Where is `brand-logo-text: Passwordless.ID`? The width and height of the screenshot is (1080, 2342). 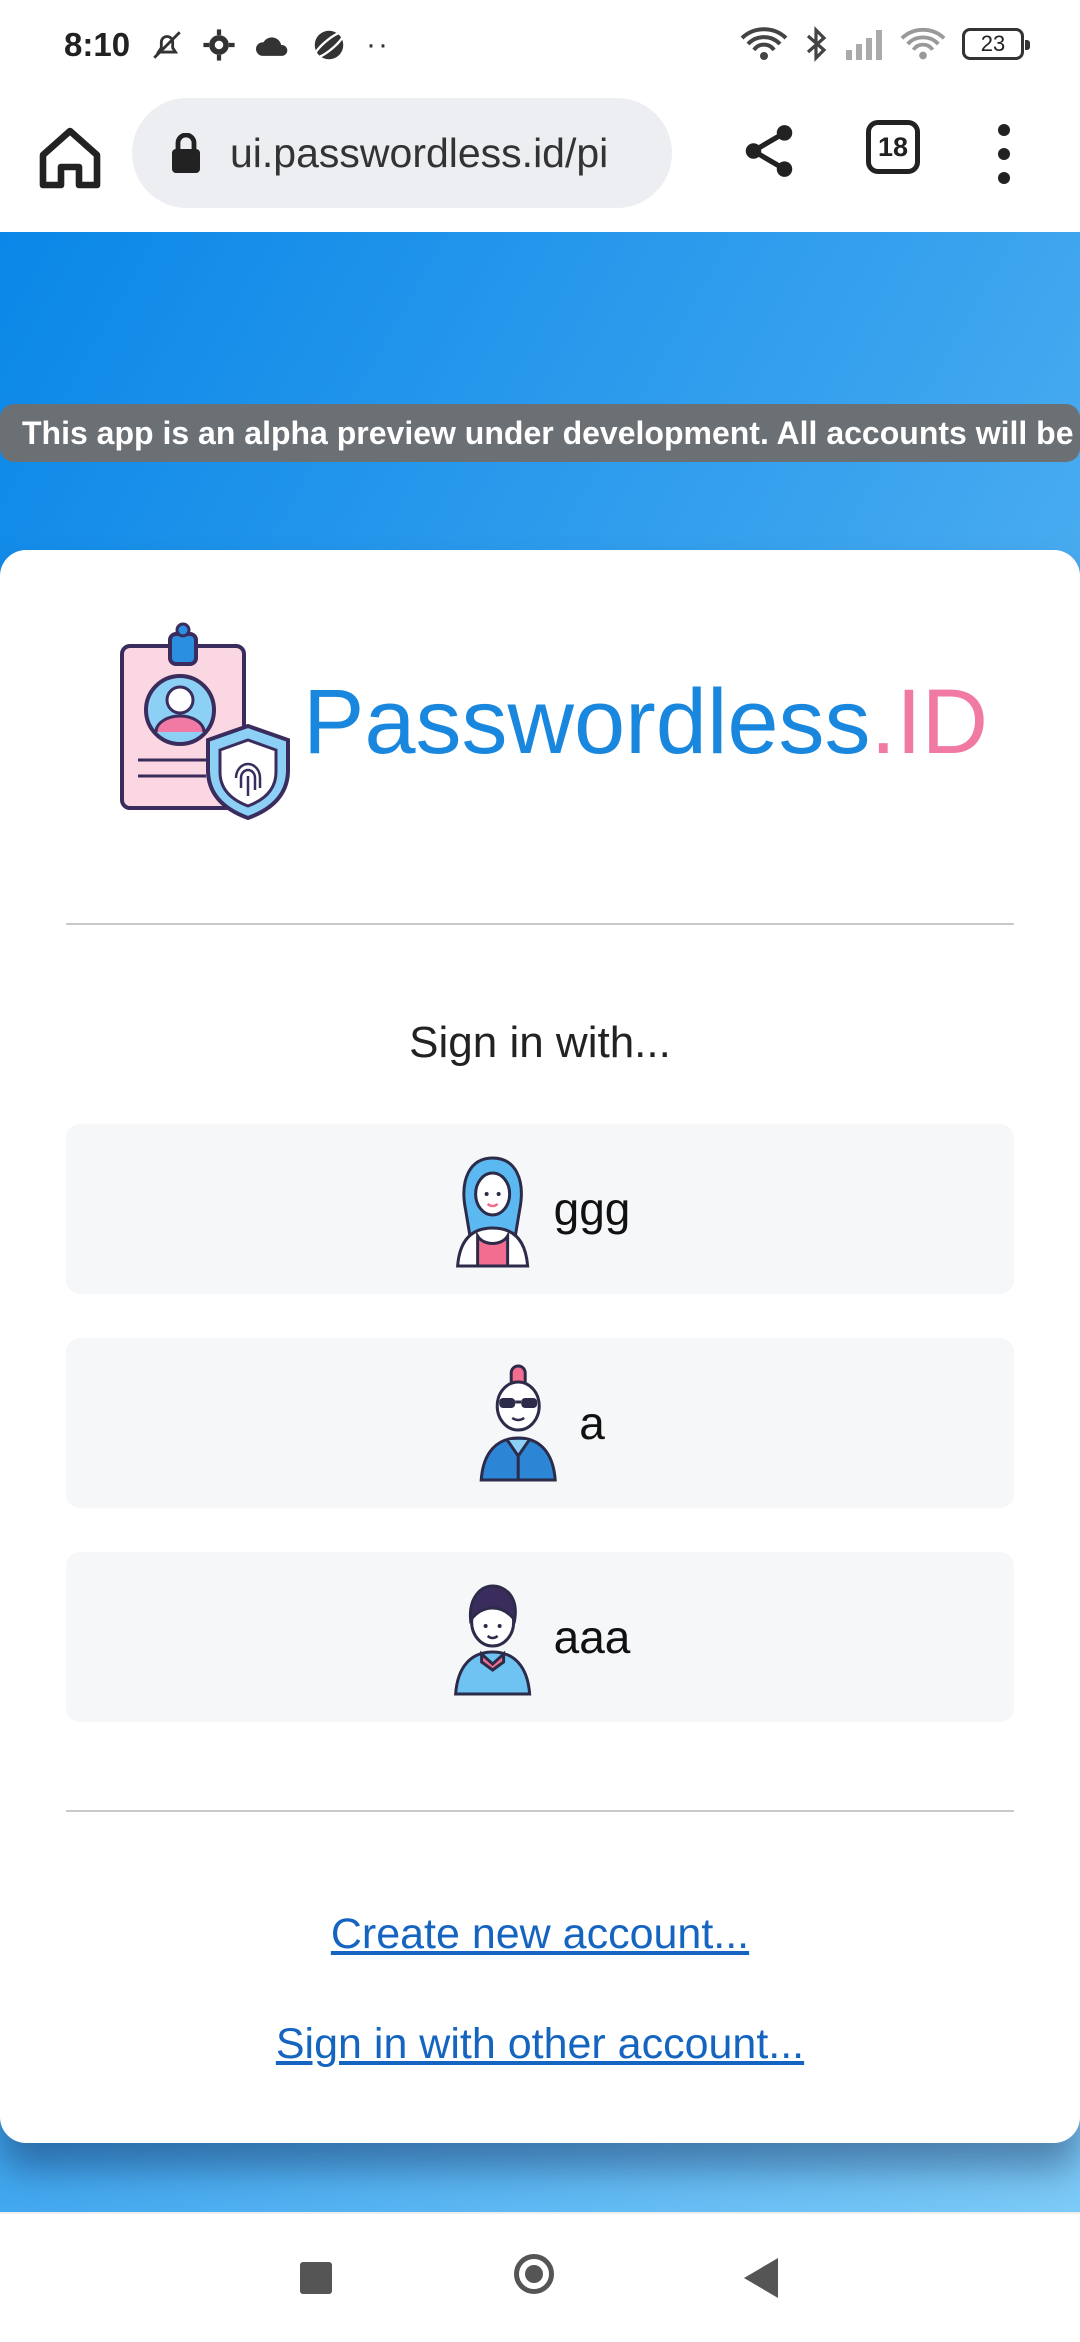 brand-logo-text: Passwordless.ID is located at coordinates (645, 722).